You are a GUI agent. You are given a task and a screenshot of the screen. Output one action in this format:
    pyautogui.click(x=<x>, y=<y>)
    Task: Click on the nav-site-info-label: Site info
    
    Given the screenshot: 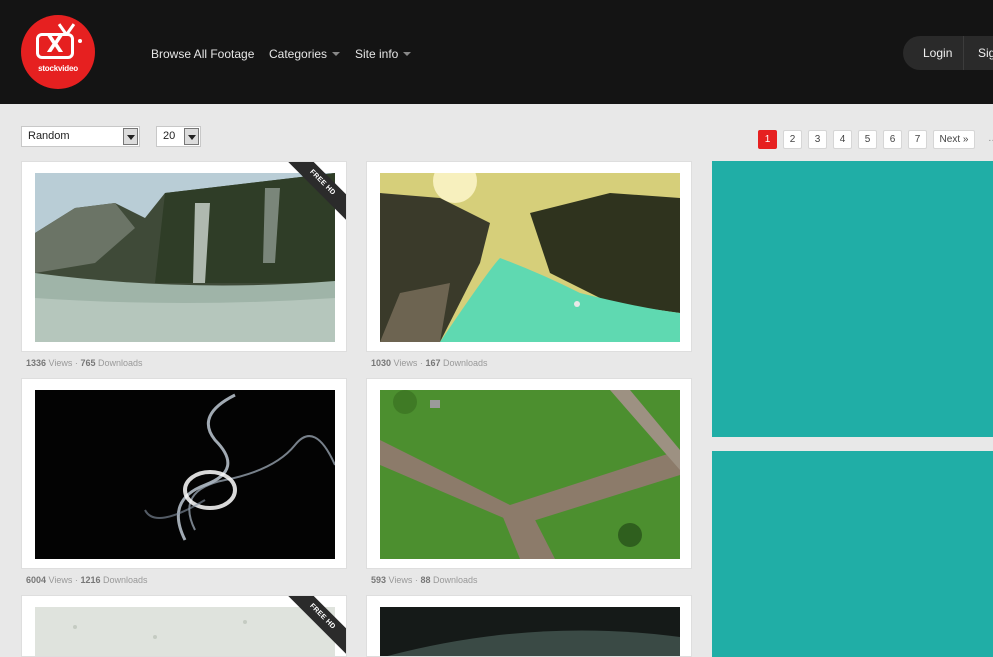 What is the action you would take?
    pyautogui.click(x=377, y=54)
    